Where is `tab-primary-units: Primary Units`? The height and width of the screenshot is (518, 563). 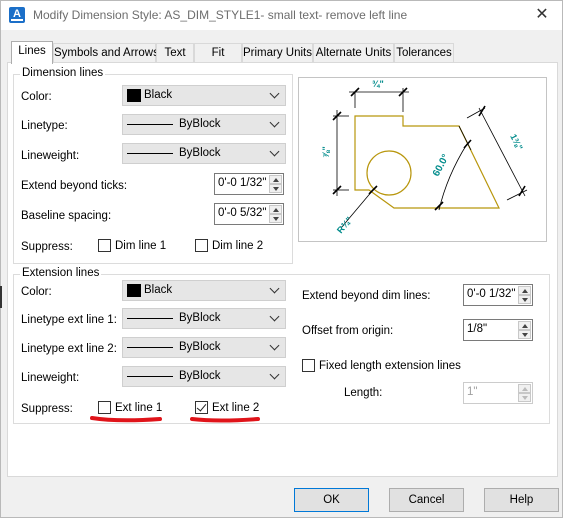 tab-primary-units: Primary Units is located at coordinates (277, 53).